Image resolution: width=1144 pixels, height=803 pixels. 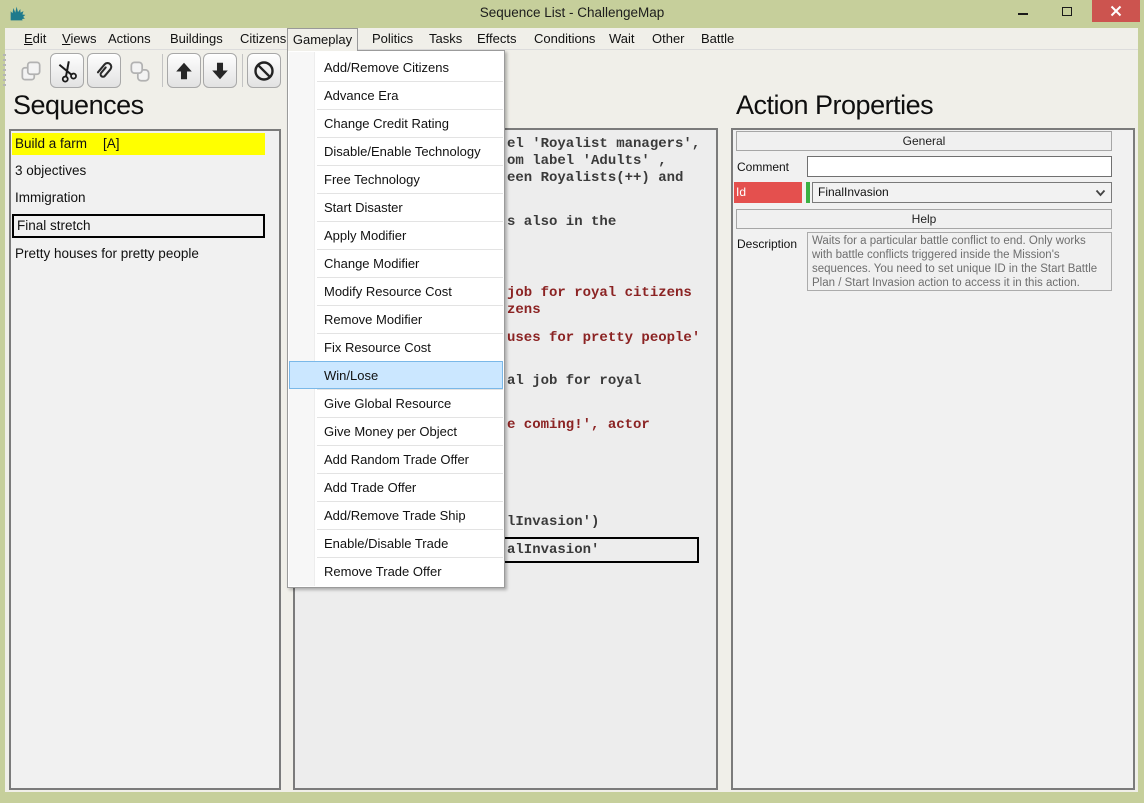 I want to click on menu-actions: Actions, so click(x=129, y=39).